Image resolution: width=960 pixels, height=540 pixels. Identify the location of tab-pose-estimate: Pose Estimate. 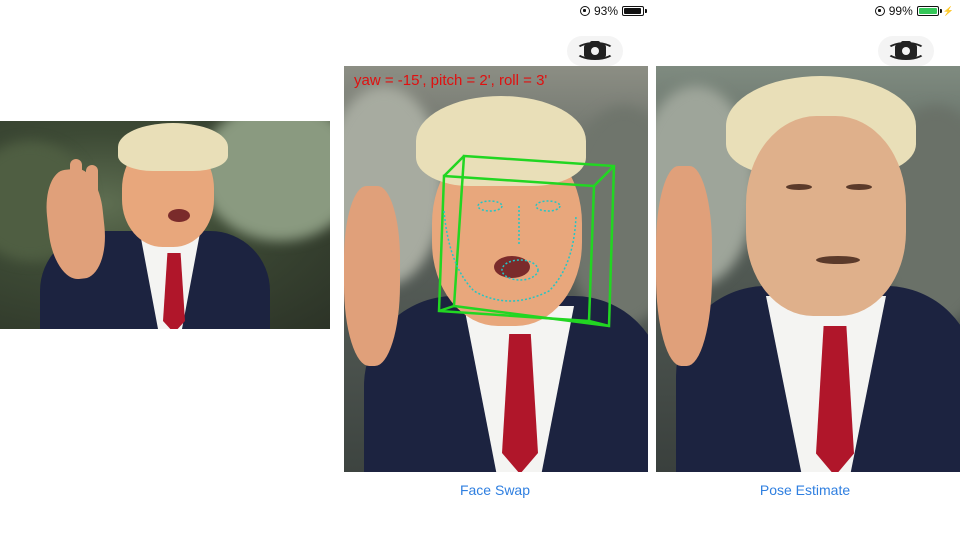
(805, 490).